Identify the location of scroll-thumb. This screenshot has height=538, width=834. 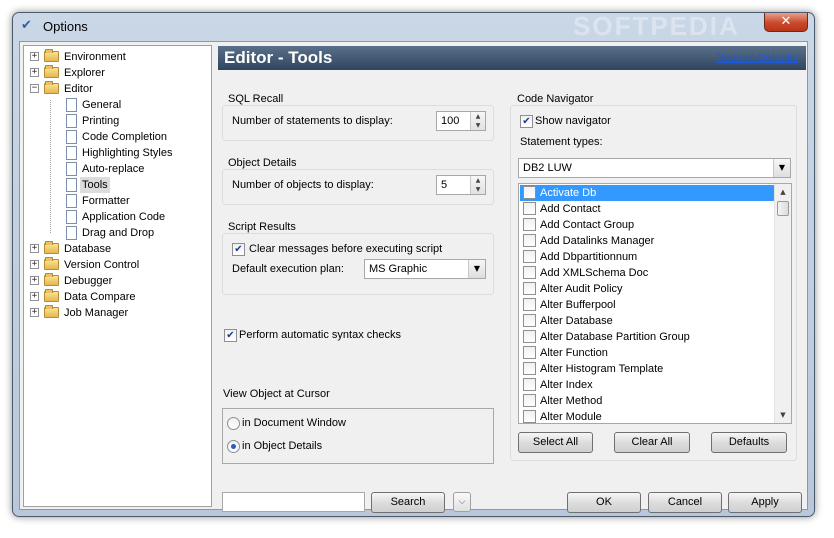
(783, 208).